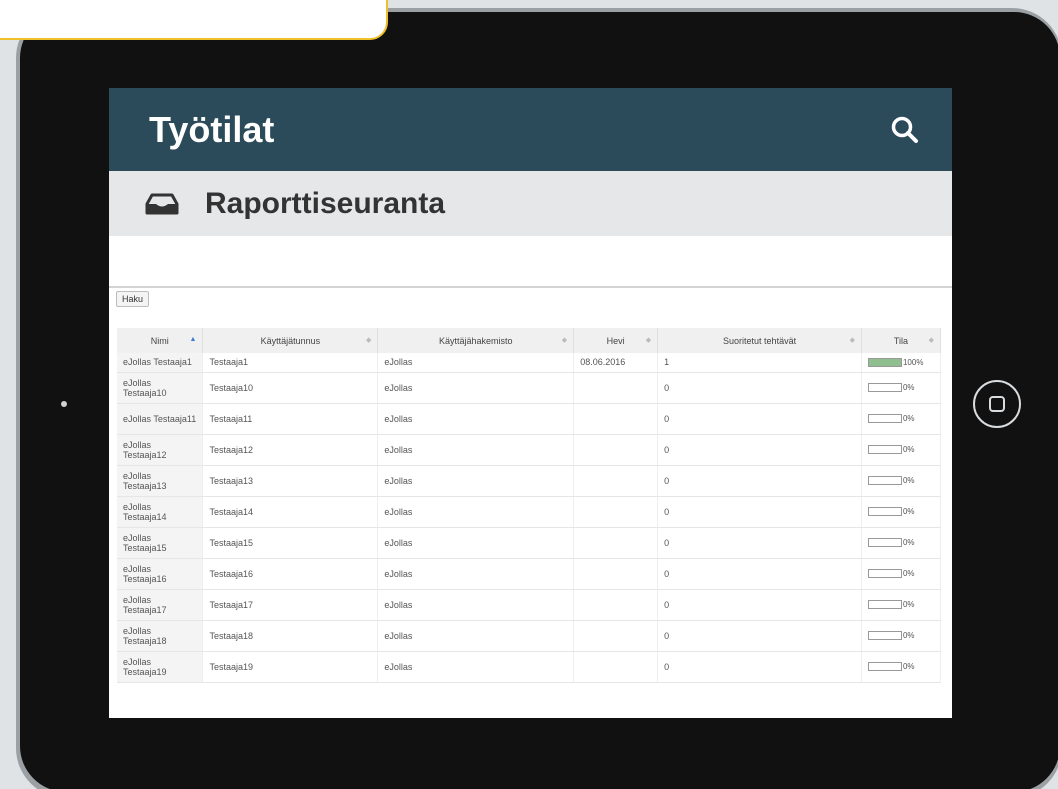 The width and height of the screenshot is (1058, 789). I want to click on column-header-nimi: Nimi ▲, so click(160, 340).